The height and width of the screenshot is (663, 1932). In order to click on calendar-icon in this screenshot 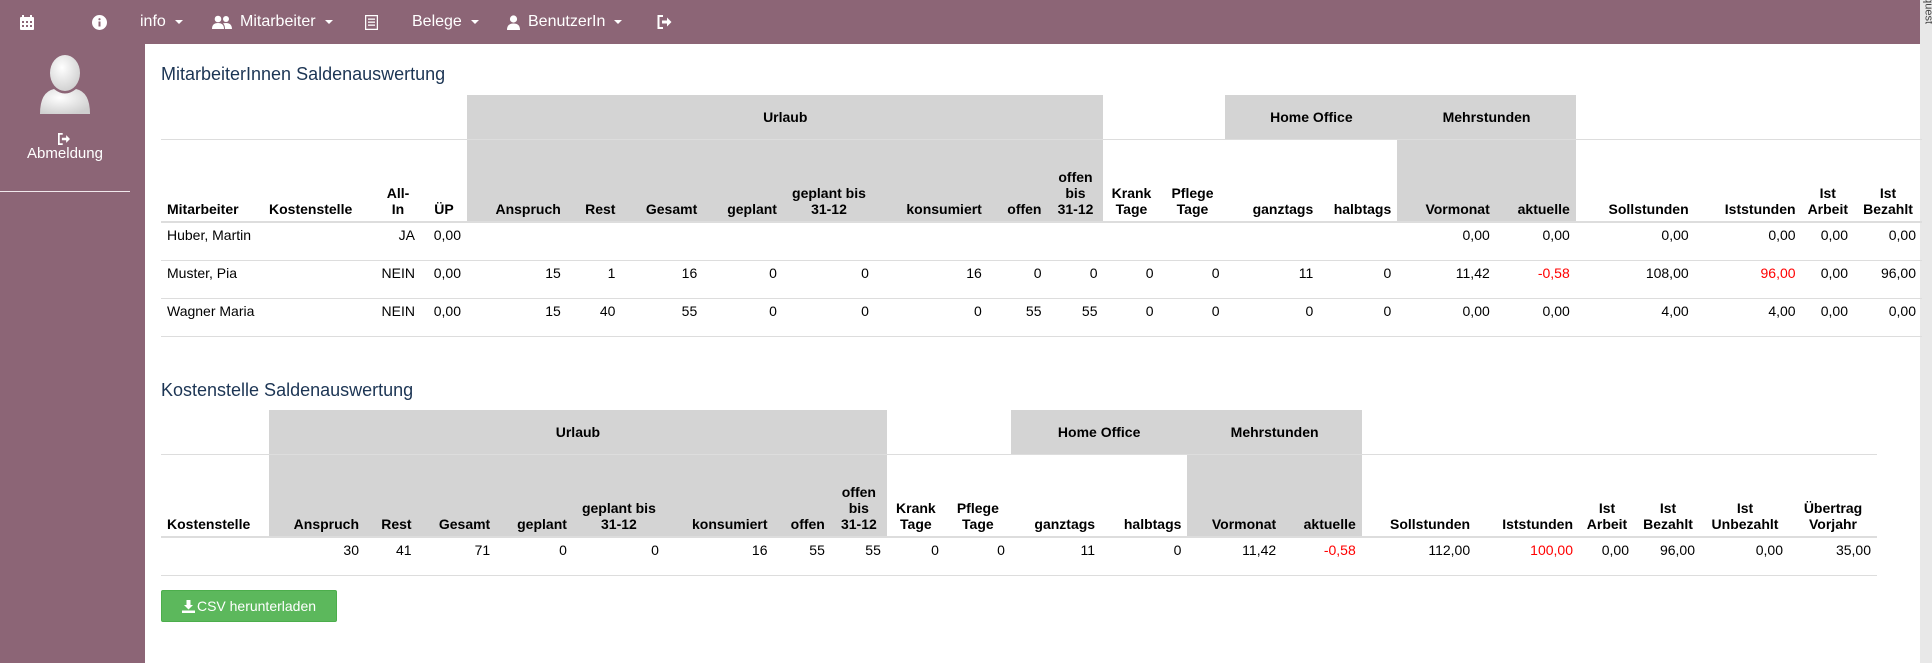, I will do `click(27, 22)`.